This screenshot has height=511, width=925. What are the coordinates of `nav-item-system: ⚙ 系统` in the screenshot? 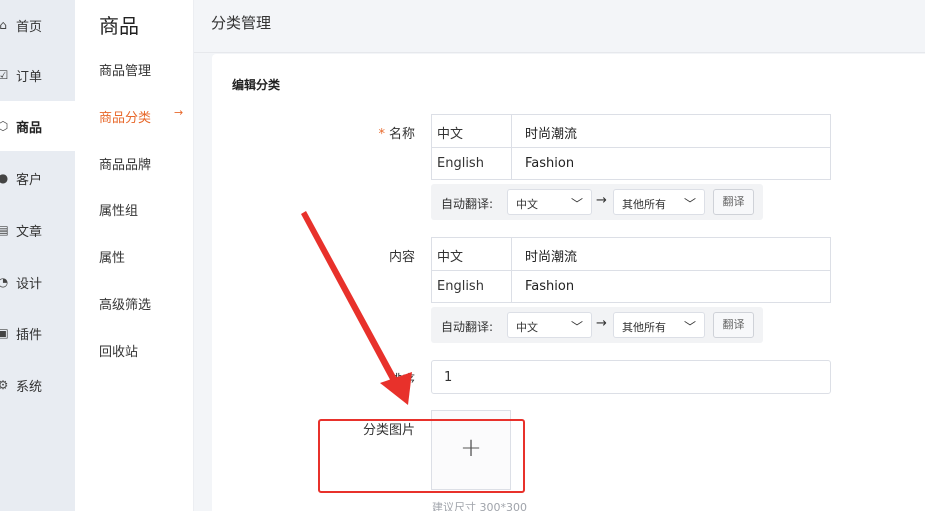 It's located at (37, 385).